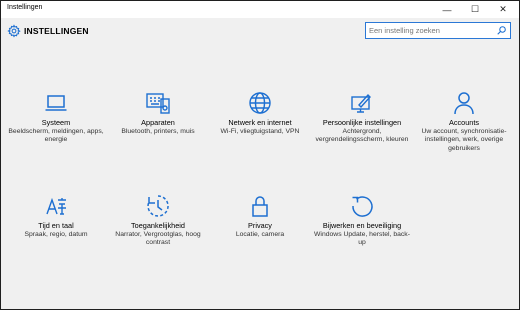  Describe the element at coordinates (260, 225) in the screenshot. I see `tile-name: Privacy` at that location.